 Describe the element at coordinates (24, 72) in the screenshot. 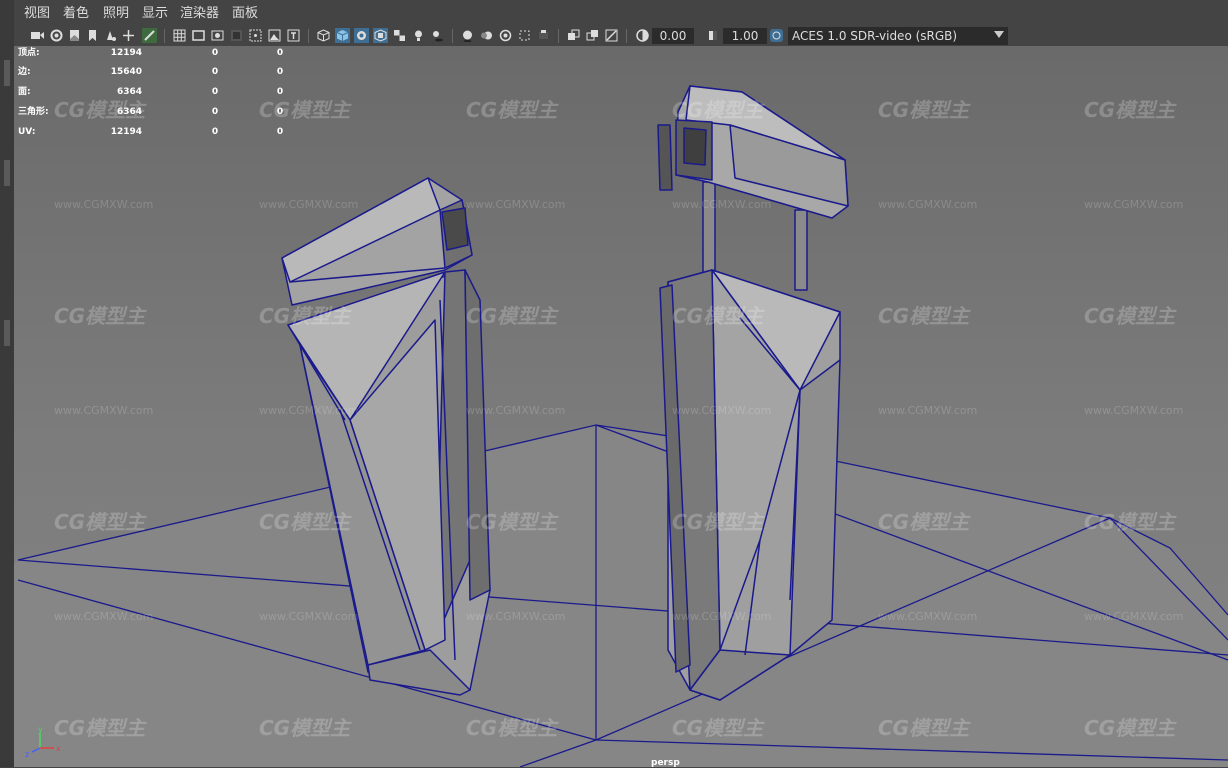

I see `hud-label: 边:` at that location.